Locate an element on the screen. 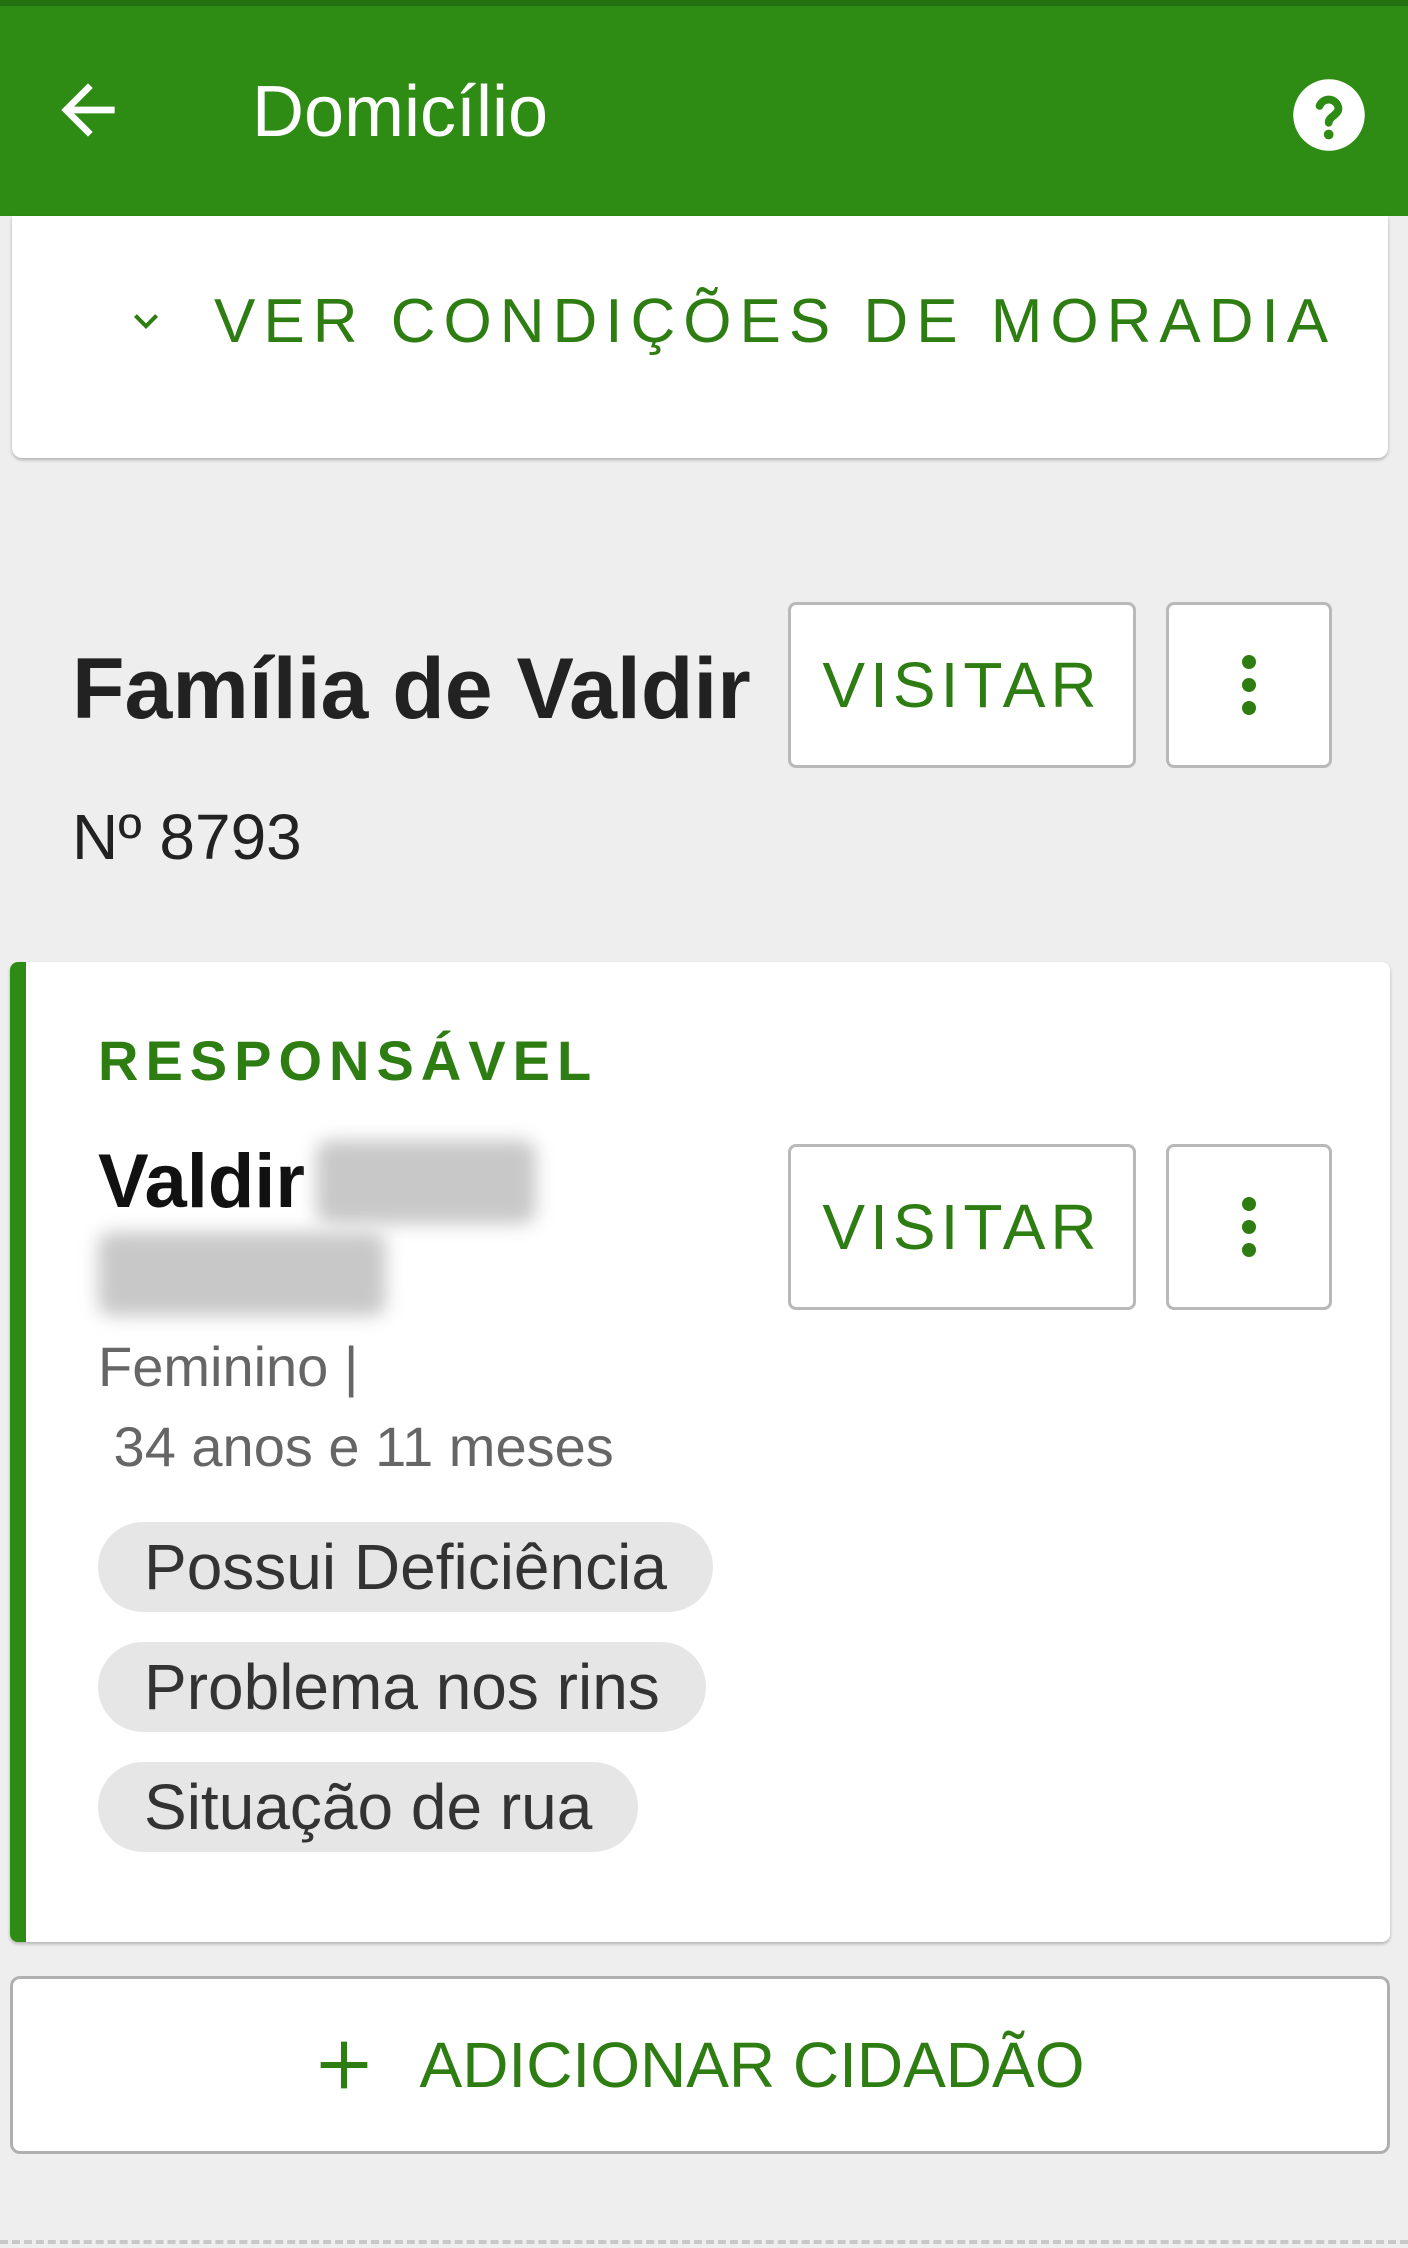 The image size is (1408, 2248). family-visit-button: VISITAR is located at coordinates (962, 685).